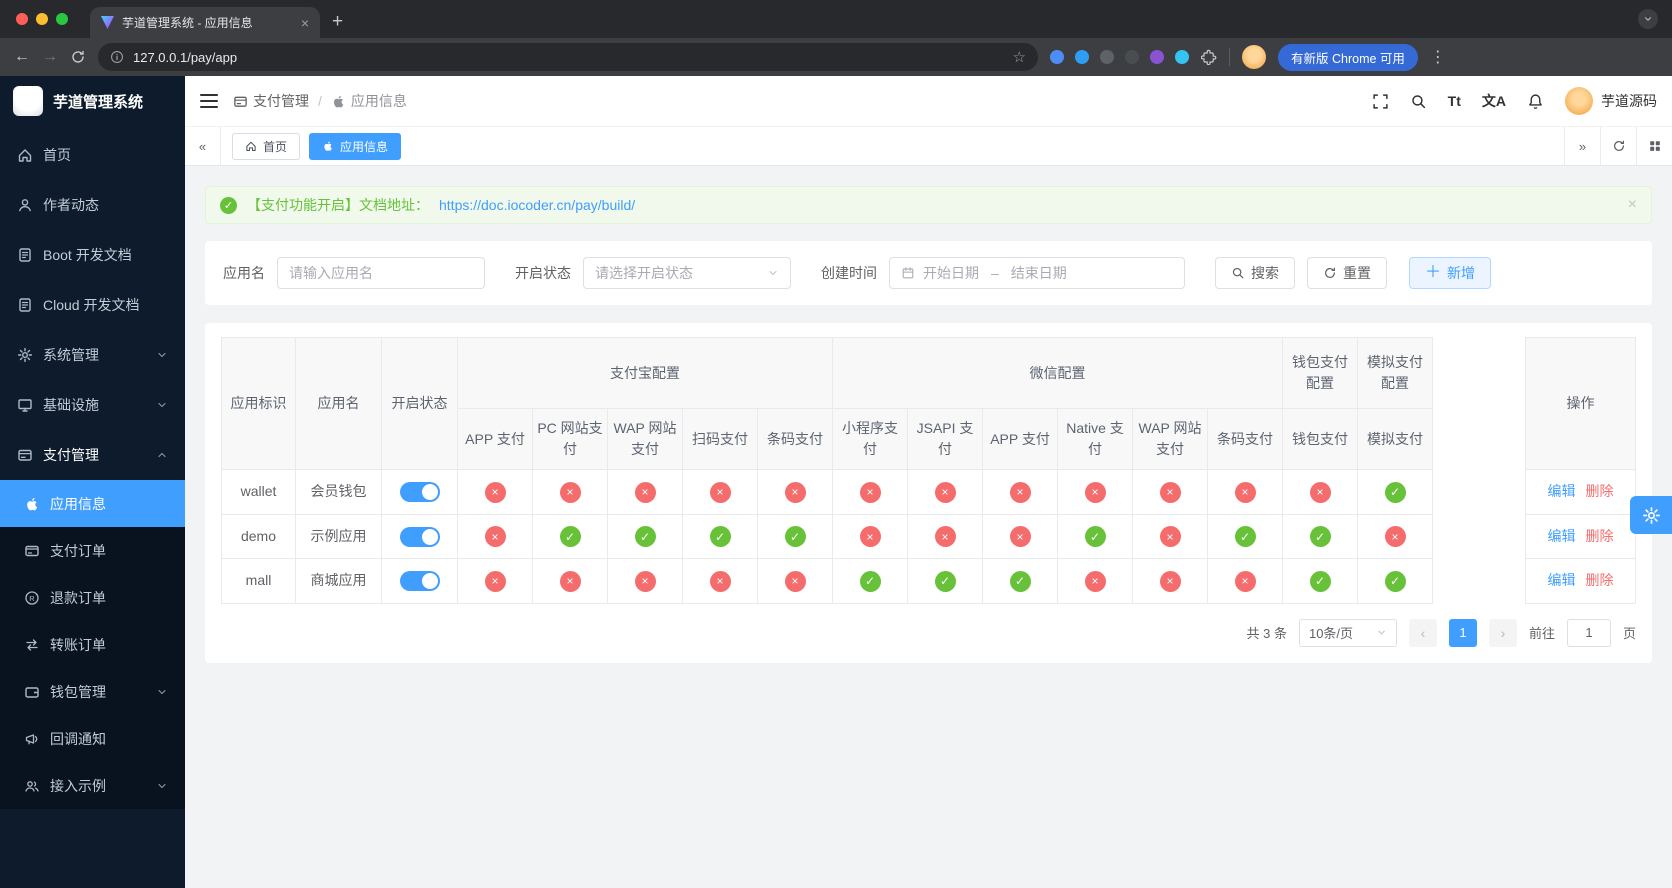 Image resolution: width=1672 pixels, height=888 pixels. What do you see at coordinates (1494, 101) in the screenshot?
I see `locale-icon: 文A` at bounding box center [1494, 101].